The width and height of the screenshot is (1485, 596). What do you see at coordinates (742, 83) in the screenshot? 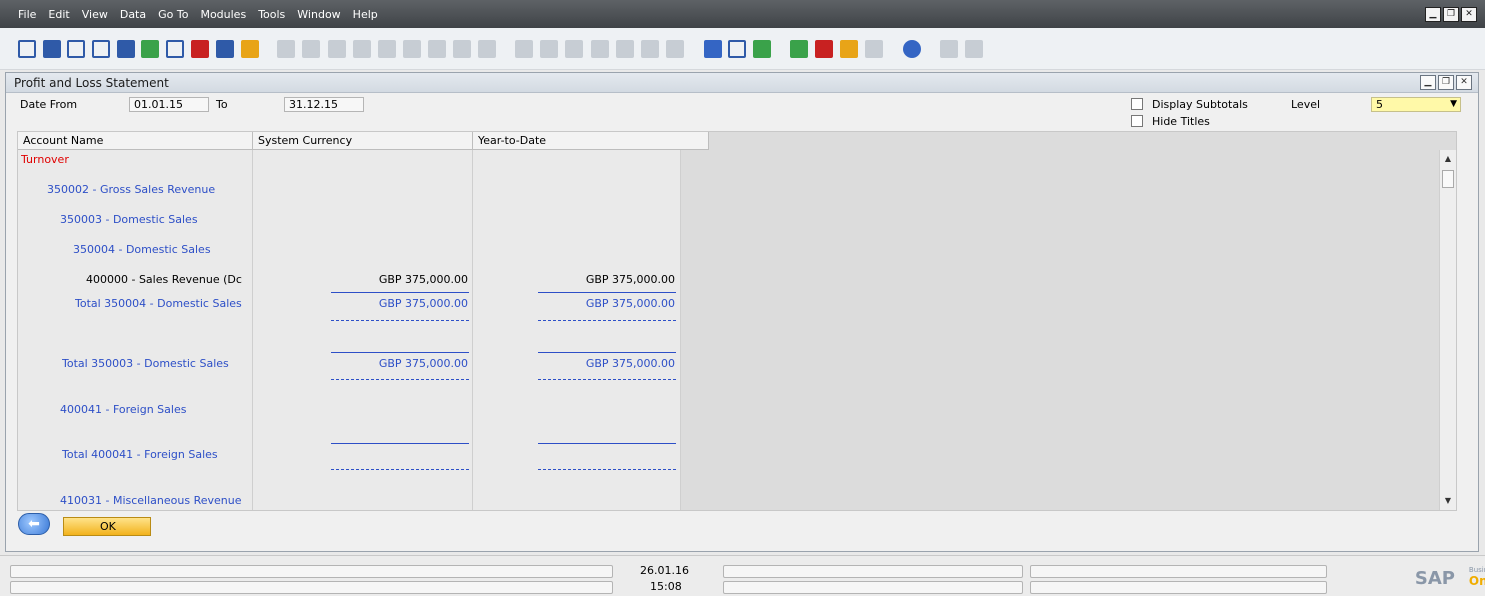
I see `window-title: Profit and Loss Statement` at bounding box center [742, 83].